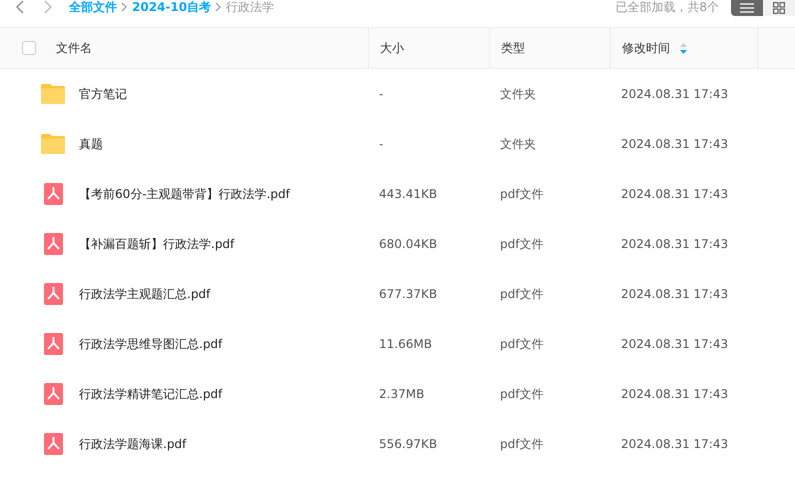  Describe the element at coordinates (48, 7) in the screenshot. I see `forward-icon` at that location.